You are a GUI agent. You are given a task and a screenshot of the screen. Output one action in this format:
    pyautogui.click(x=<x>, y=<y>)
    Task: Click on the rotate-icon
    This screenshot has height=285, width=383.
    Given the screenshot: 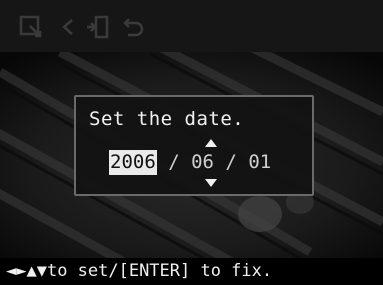 What is the action you would take?
    pyautogui.click(x=97, y=27)
    